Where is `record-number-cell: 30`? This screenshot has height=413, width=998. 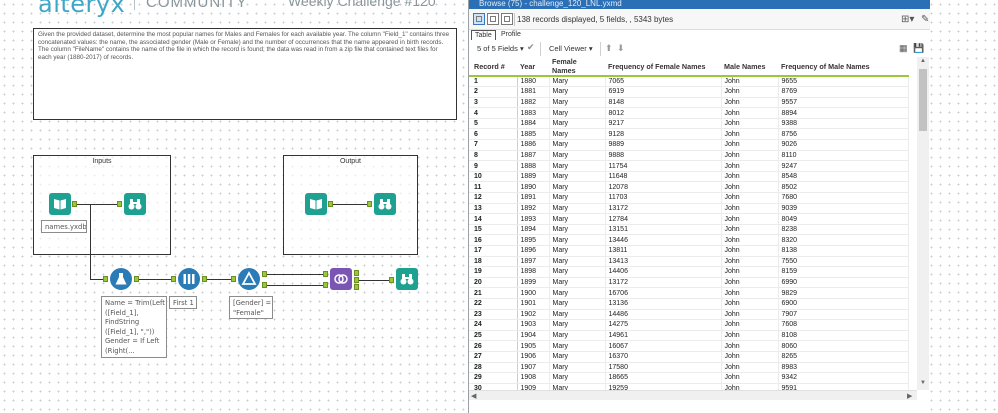
record-number-cell: 30 is located at coordinates (493, 386).